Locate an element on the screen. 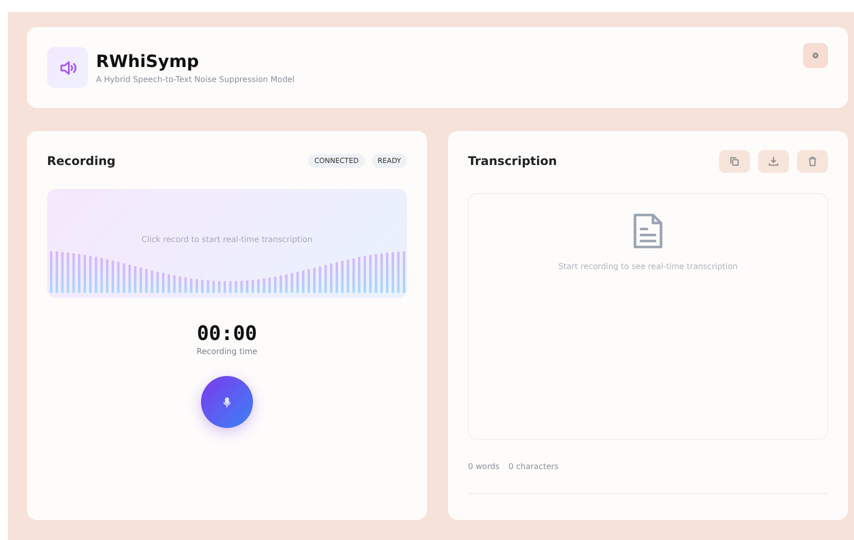 Image resolution: width=854 pixels, height=540 pixels. document-icon is located at coordinates (648, 231).